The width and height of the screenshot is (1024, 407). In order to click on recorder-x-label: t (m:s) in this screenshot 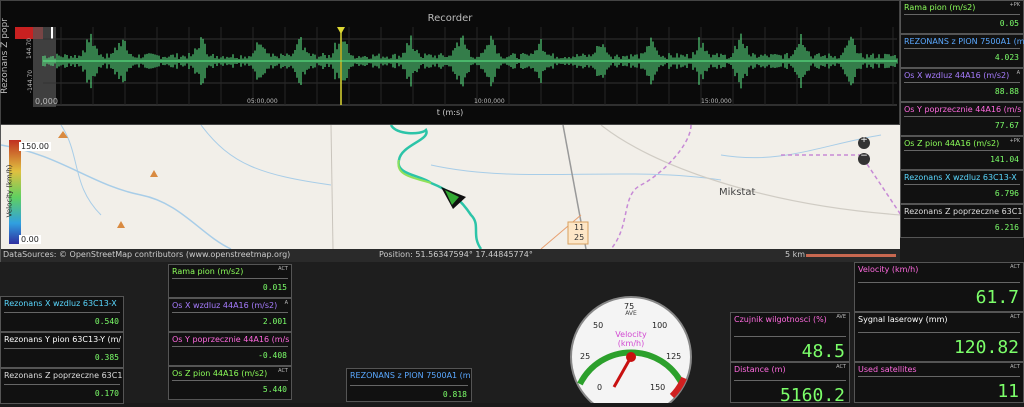, I will do `click(450, 112)`.